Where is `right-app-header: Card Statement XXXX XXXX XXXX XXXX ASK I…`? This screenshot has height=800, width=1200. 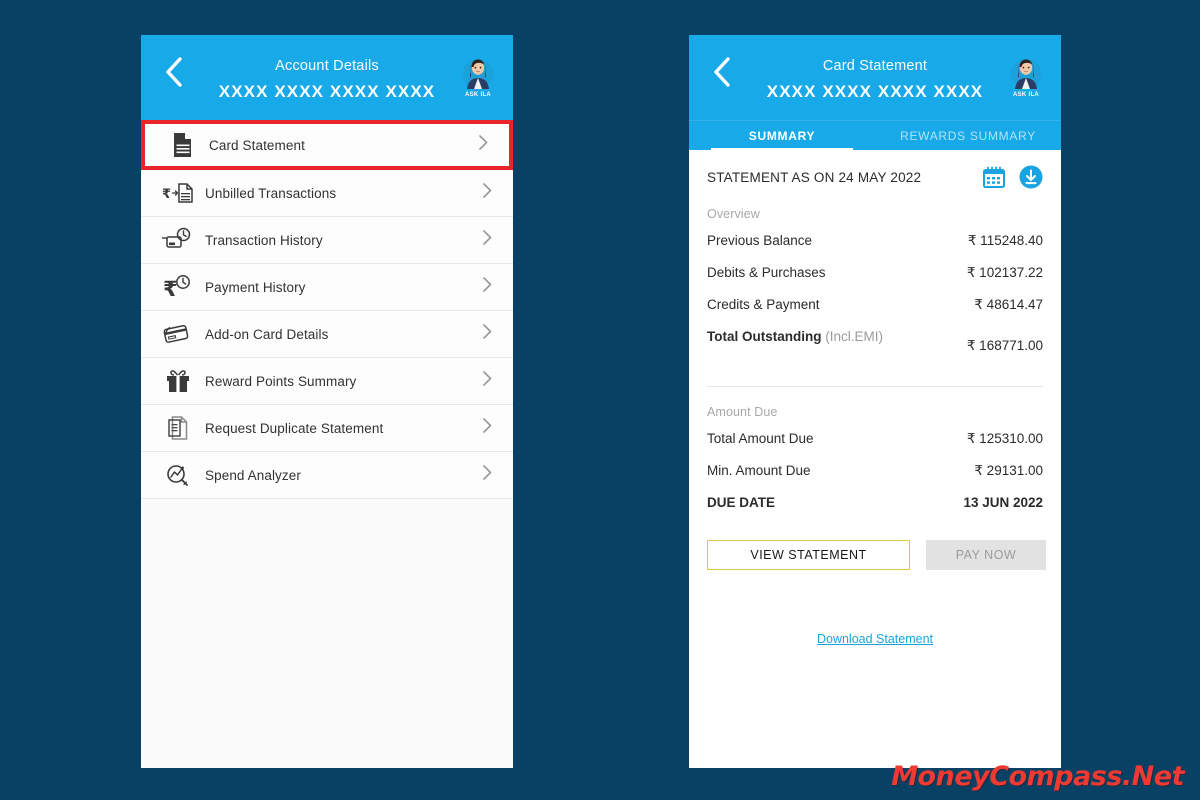 right-app-header: Card Statement XXXX XXXX XXXX XXXX ASK I… is located at coordinates (875, 77).